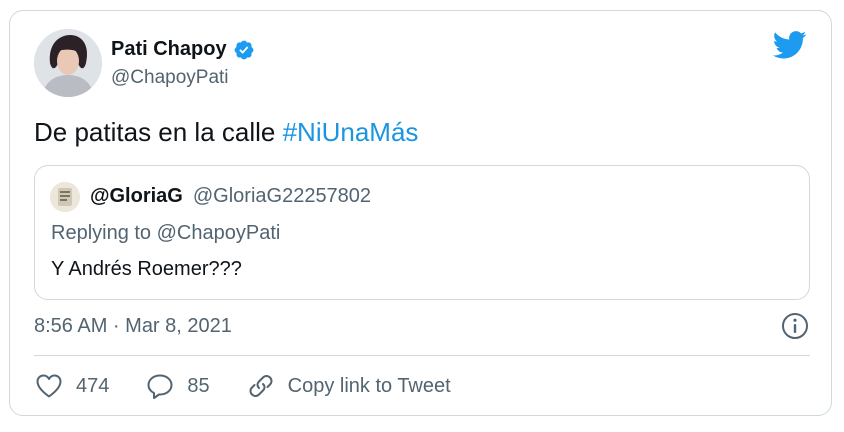  I want to click on author-display-name: Pati Chapoy, so click(169, 49).